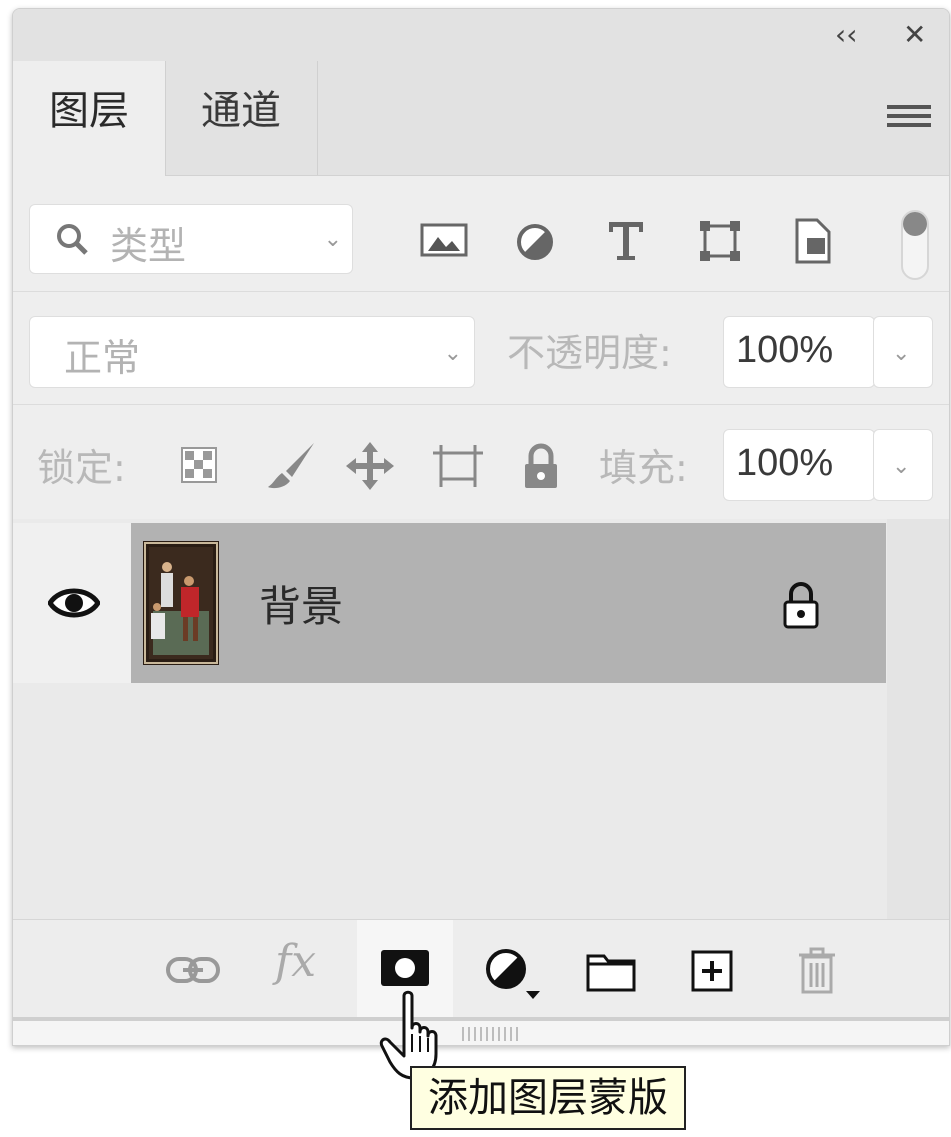 The width and height of the screenshot is (951, 1137). Describe the element at coordinates (193, 970) in the screenshot. I see `link-layers-icon` at that location.